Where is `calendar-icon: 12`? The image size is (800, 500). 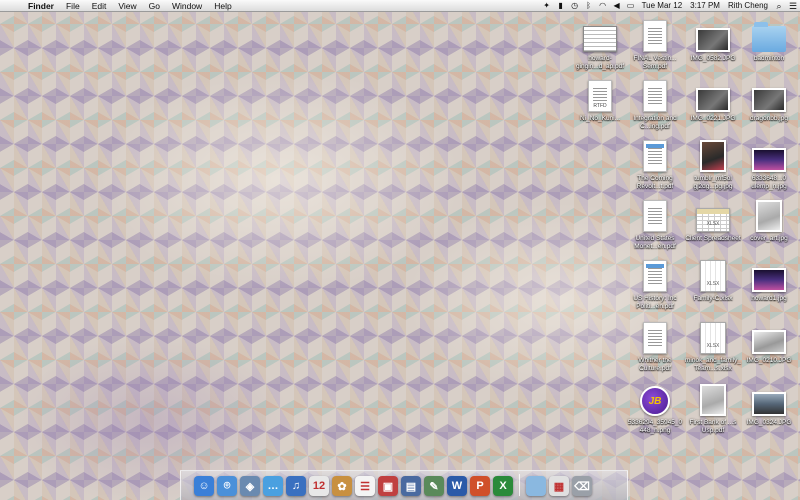
calendar-icon: 12 is located at coordinates (319, 486).